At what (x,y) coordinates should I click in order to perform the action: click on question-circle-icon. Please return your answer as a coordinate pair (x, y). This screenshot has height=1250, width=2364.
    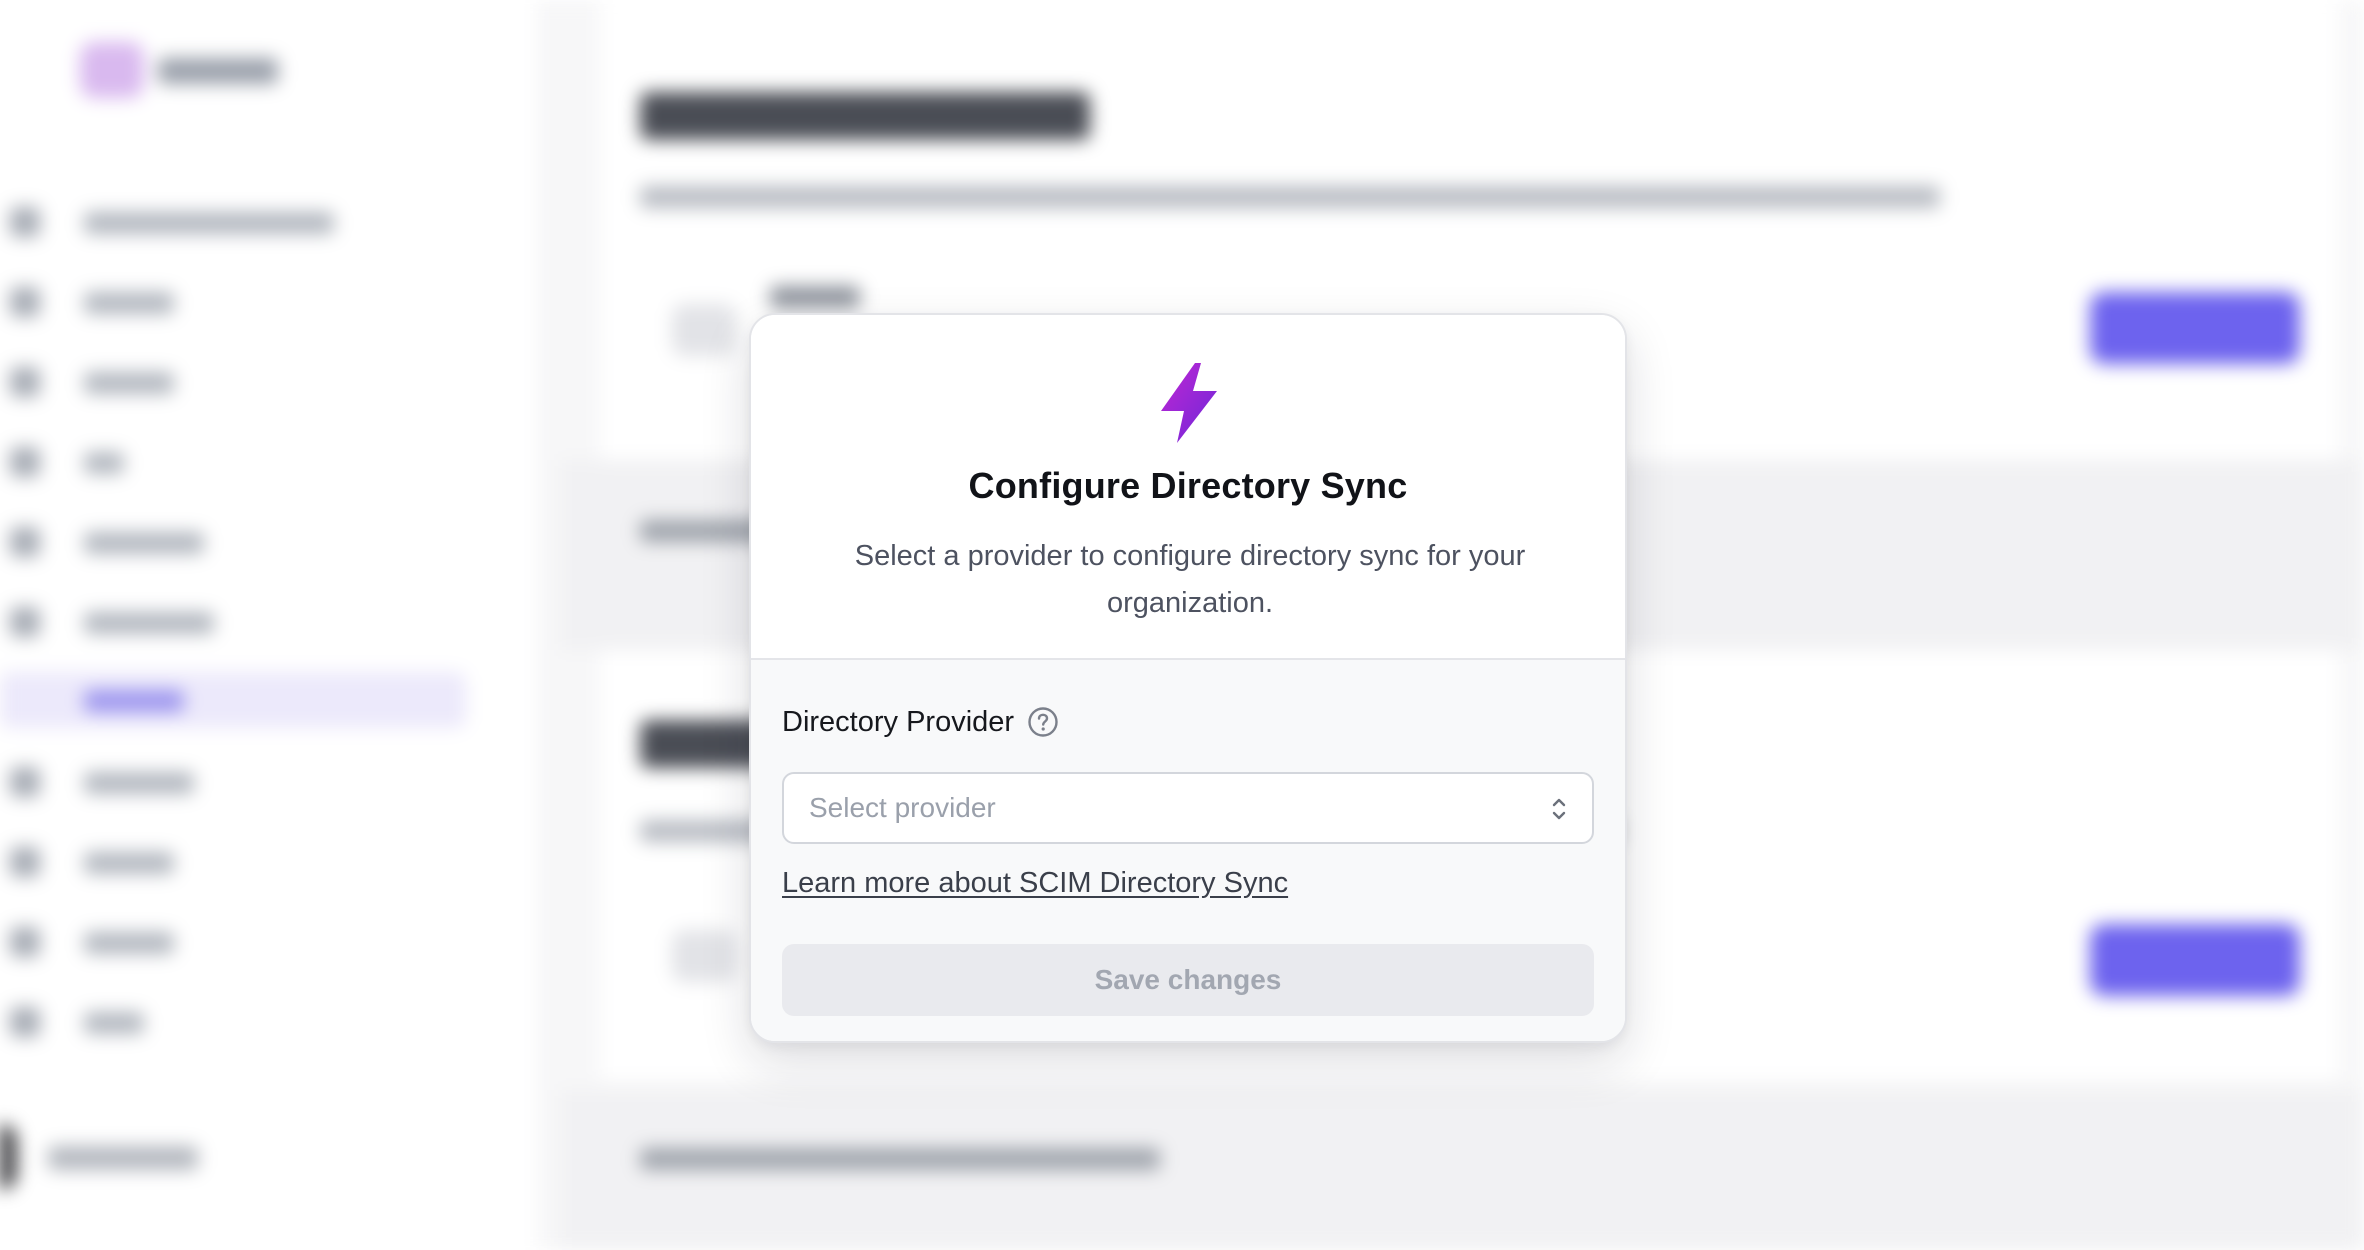
    Looking at the image, I should click on (1043, 722).